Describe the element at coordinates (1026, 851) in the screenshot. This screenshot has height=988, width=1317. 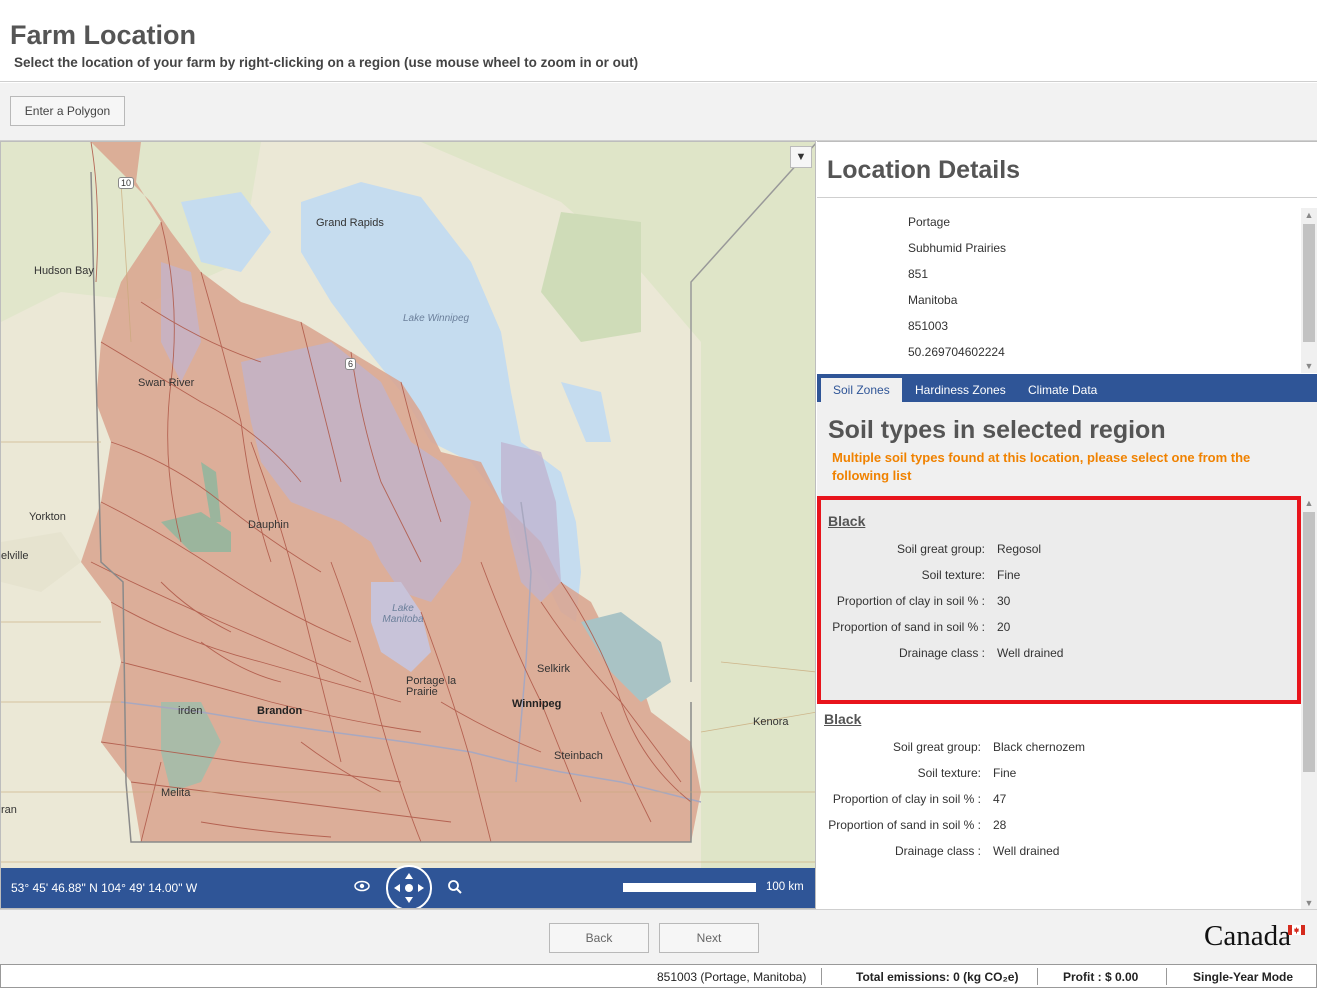
I see `soil-value: Well drained` at that location.